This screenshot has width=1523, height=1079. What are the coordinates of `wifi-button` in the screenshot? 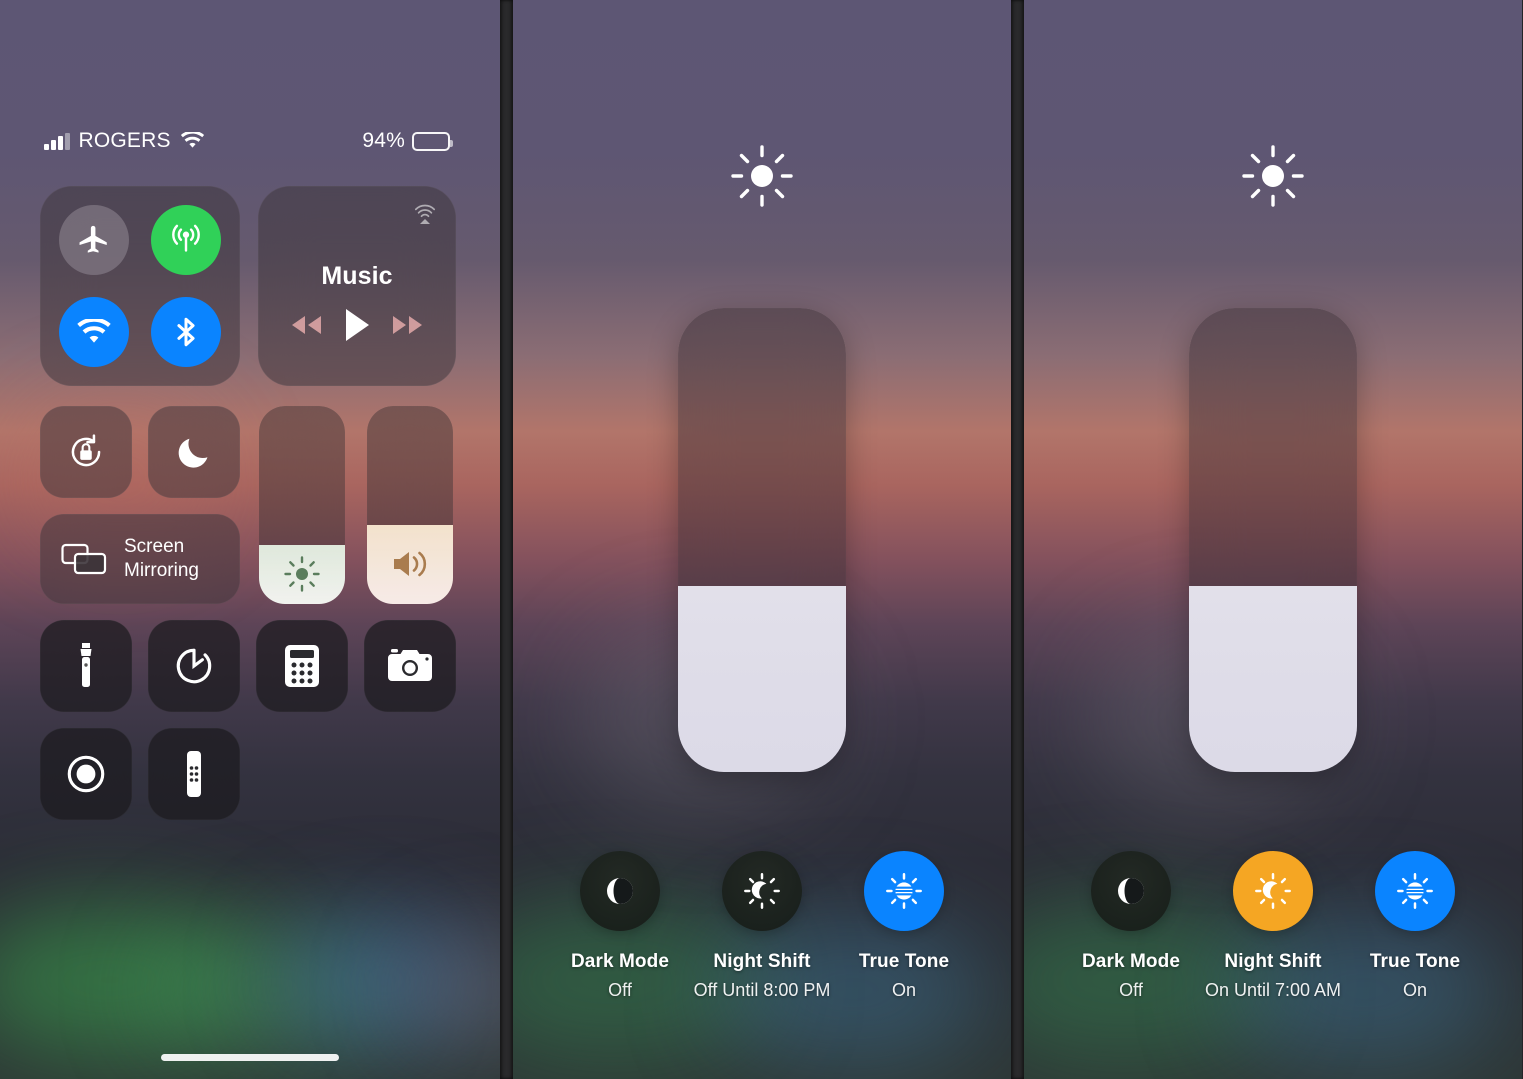 It's located at (94, 332).